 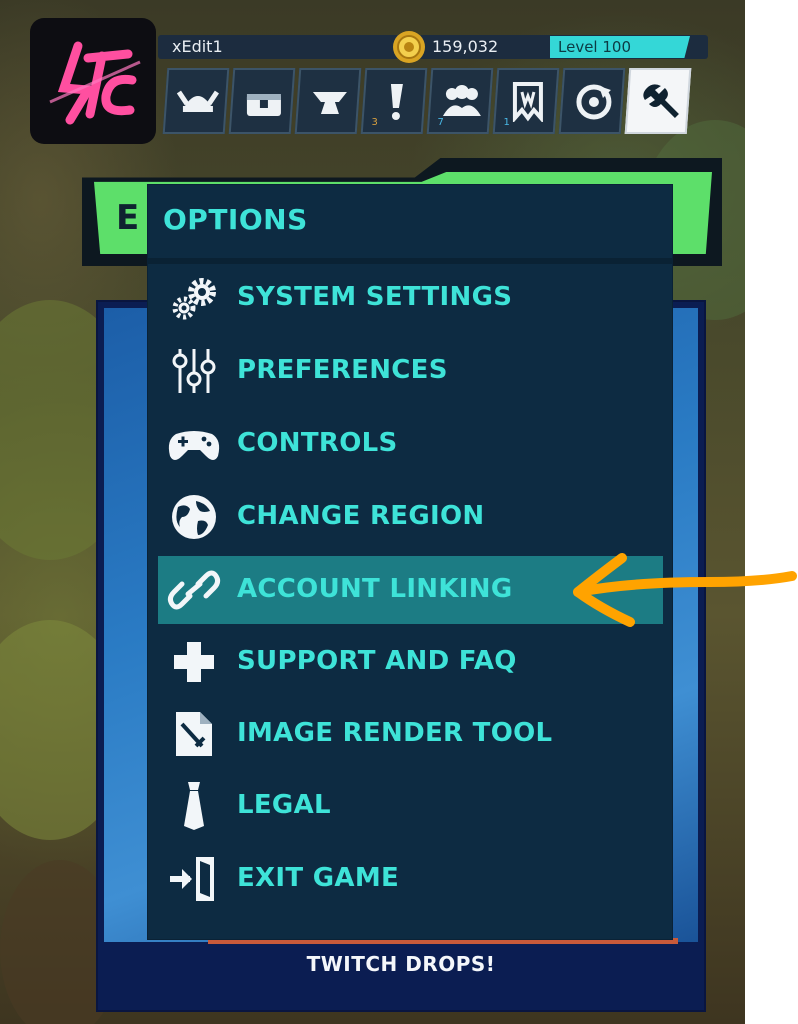 What do you see at coordinates (194, 371) in the screenshot?
I see `sliders-icon` at bounding box center [194, 371].